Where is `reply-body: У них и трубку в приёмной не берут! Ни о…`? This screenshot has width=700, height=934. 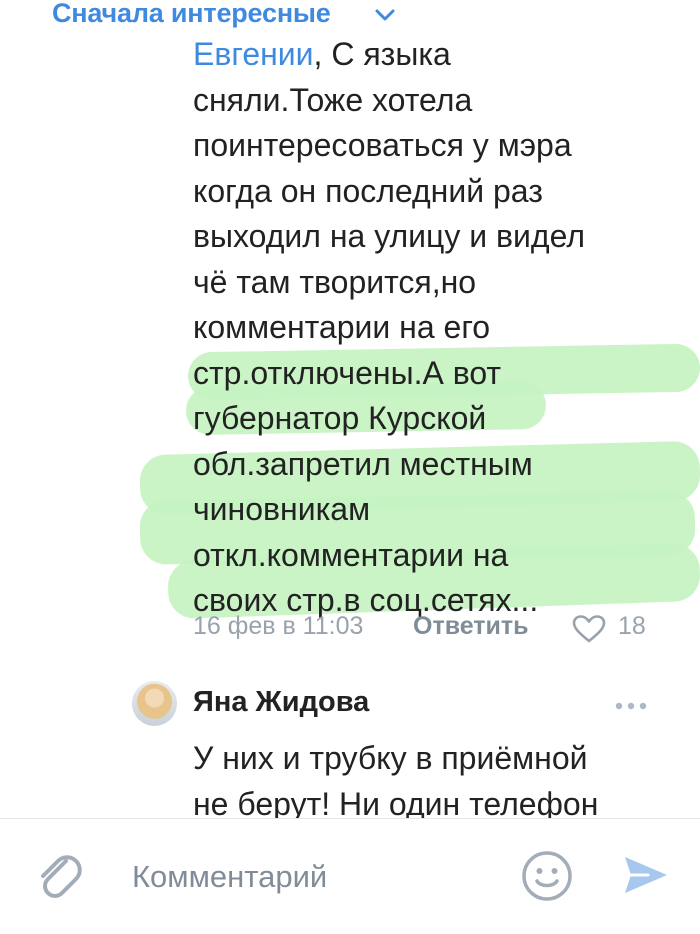 reply-body: У них и трубку в приёмной не берут! Ни о… is located at coordinates (428, 781).